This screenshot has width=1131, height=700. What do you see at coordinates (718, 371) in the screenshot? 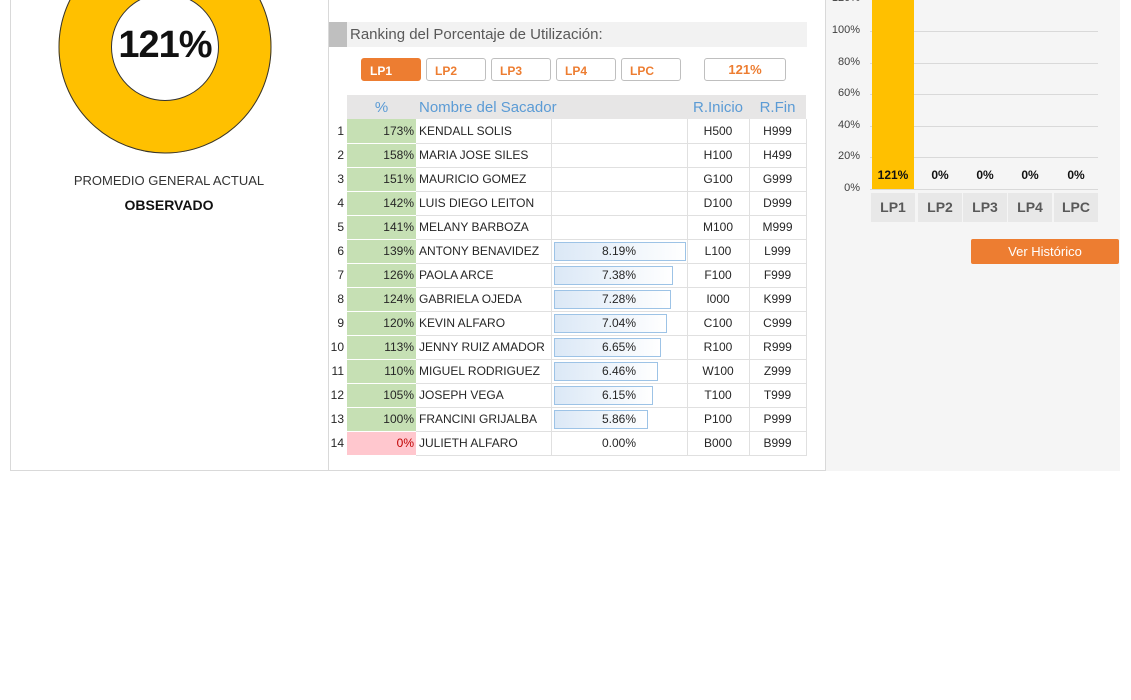
I see `row-range-start: W100` at bounding box center [718, 371].